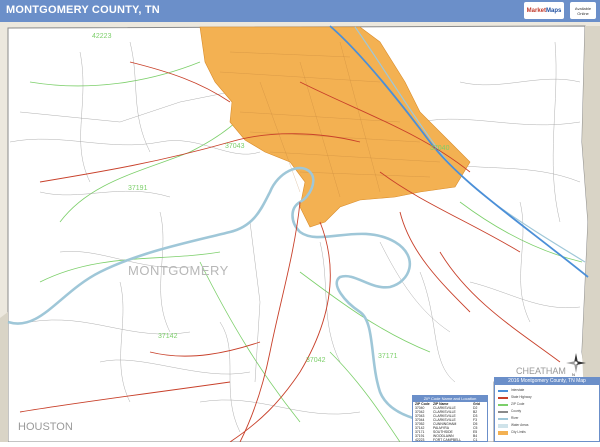 This screenshot has height=447, width=600. I want to click on available-online-badge: Available Online, so click(583, 10).